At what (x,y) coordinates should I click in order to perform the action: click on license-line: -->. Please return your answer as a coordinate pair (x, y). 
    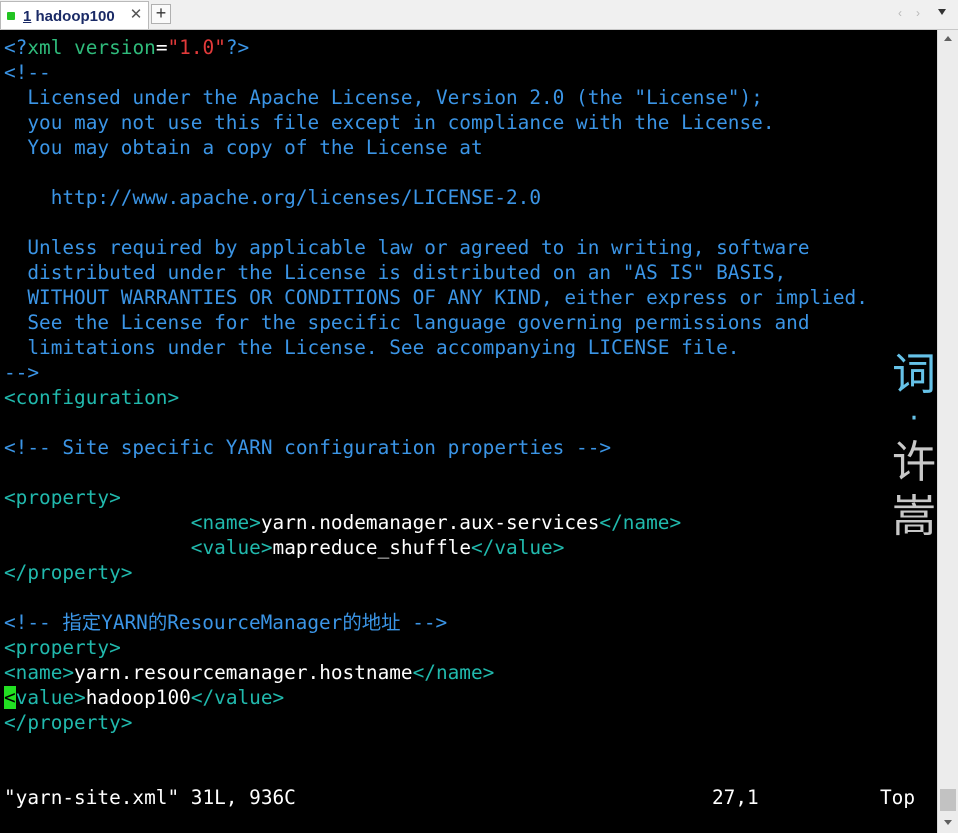
    Looking at the image, I should click on (22, 372).